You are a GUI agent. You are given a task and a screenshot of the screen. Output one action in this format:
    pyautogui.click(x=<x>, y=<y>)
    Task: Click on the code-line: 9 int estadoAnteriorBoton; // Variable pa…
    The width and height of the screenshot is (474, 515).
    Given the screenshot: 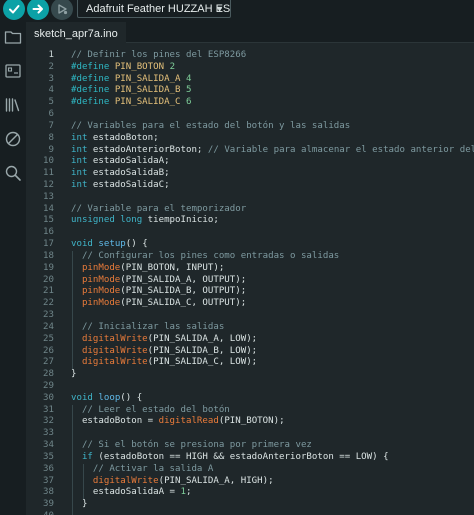 What is the action you would take?
    pyautogui.click(x=250, y=151)
    